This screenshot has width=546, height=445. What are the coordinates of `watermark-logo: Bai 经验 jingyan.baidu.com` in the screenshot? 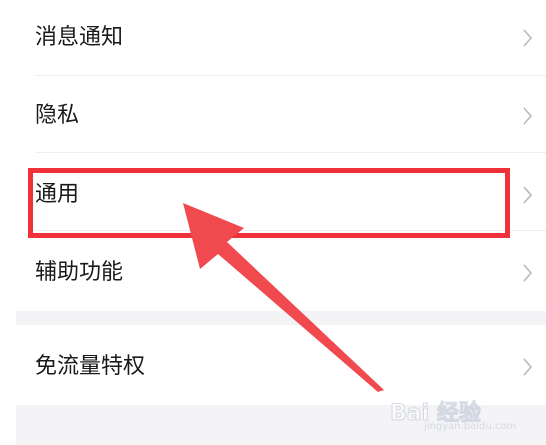 It's located at (455, 415).